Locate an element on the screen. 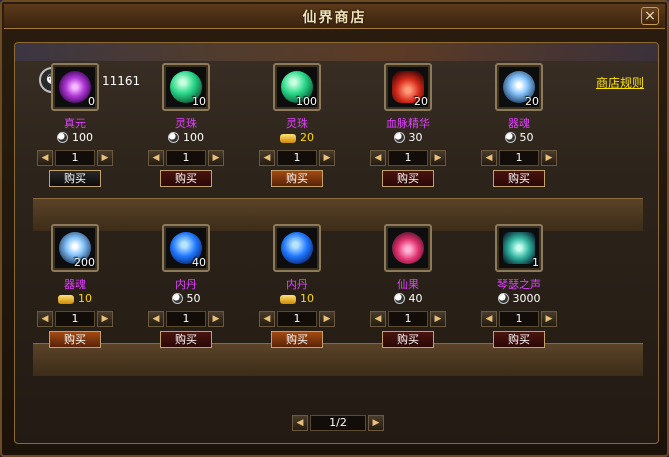 The height and width of the screenshot is (457, 669). item-slot: 100 is located at coordinates (297, 87).